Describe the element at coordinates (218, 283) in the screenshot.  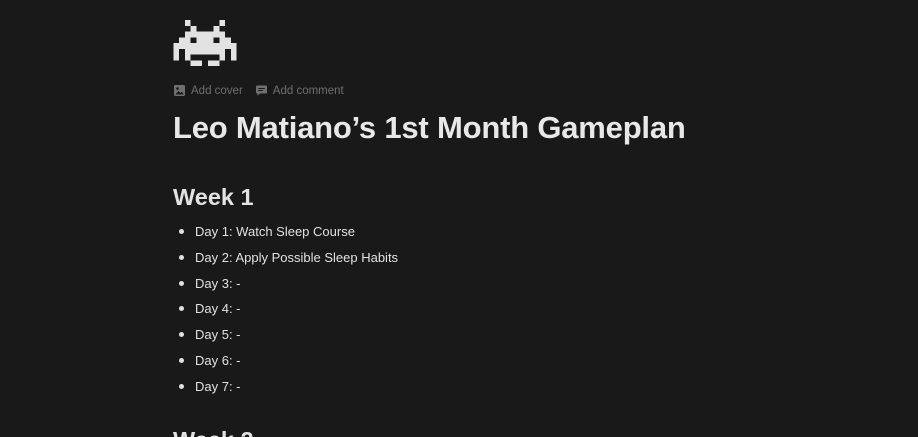
I see `list-item-text: Day 3: -` at that location.